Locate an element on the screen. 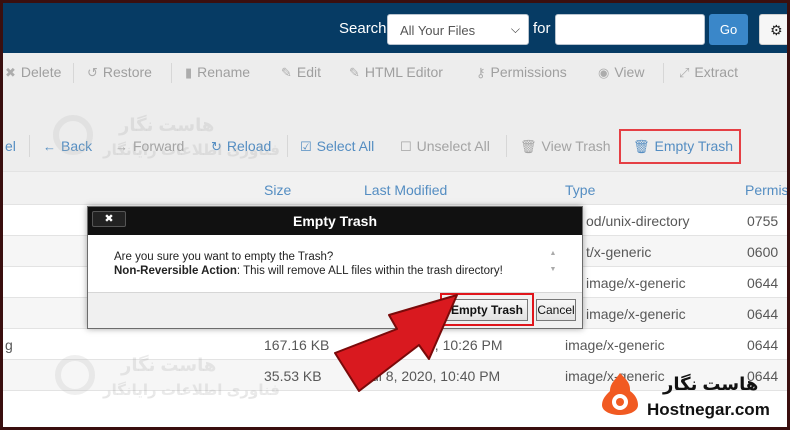  for-label: for is located at coordinates (542, 28).